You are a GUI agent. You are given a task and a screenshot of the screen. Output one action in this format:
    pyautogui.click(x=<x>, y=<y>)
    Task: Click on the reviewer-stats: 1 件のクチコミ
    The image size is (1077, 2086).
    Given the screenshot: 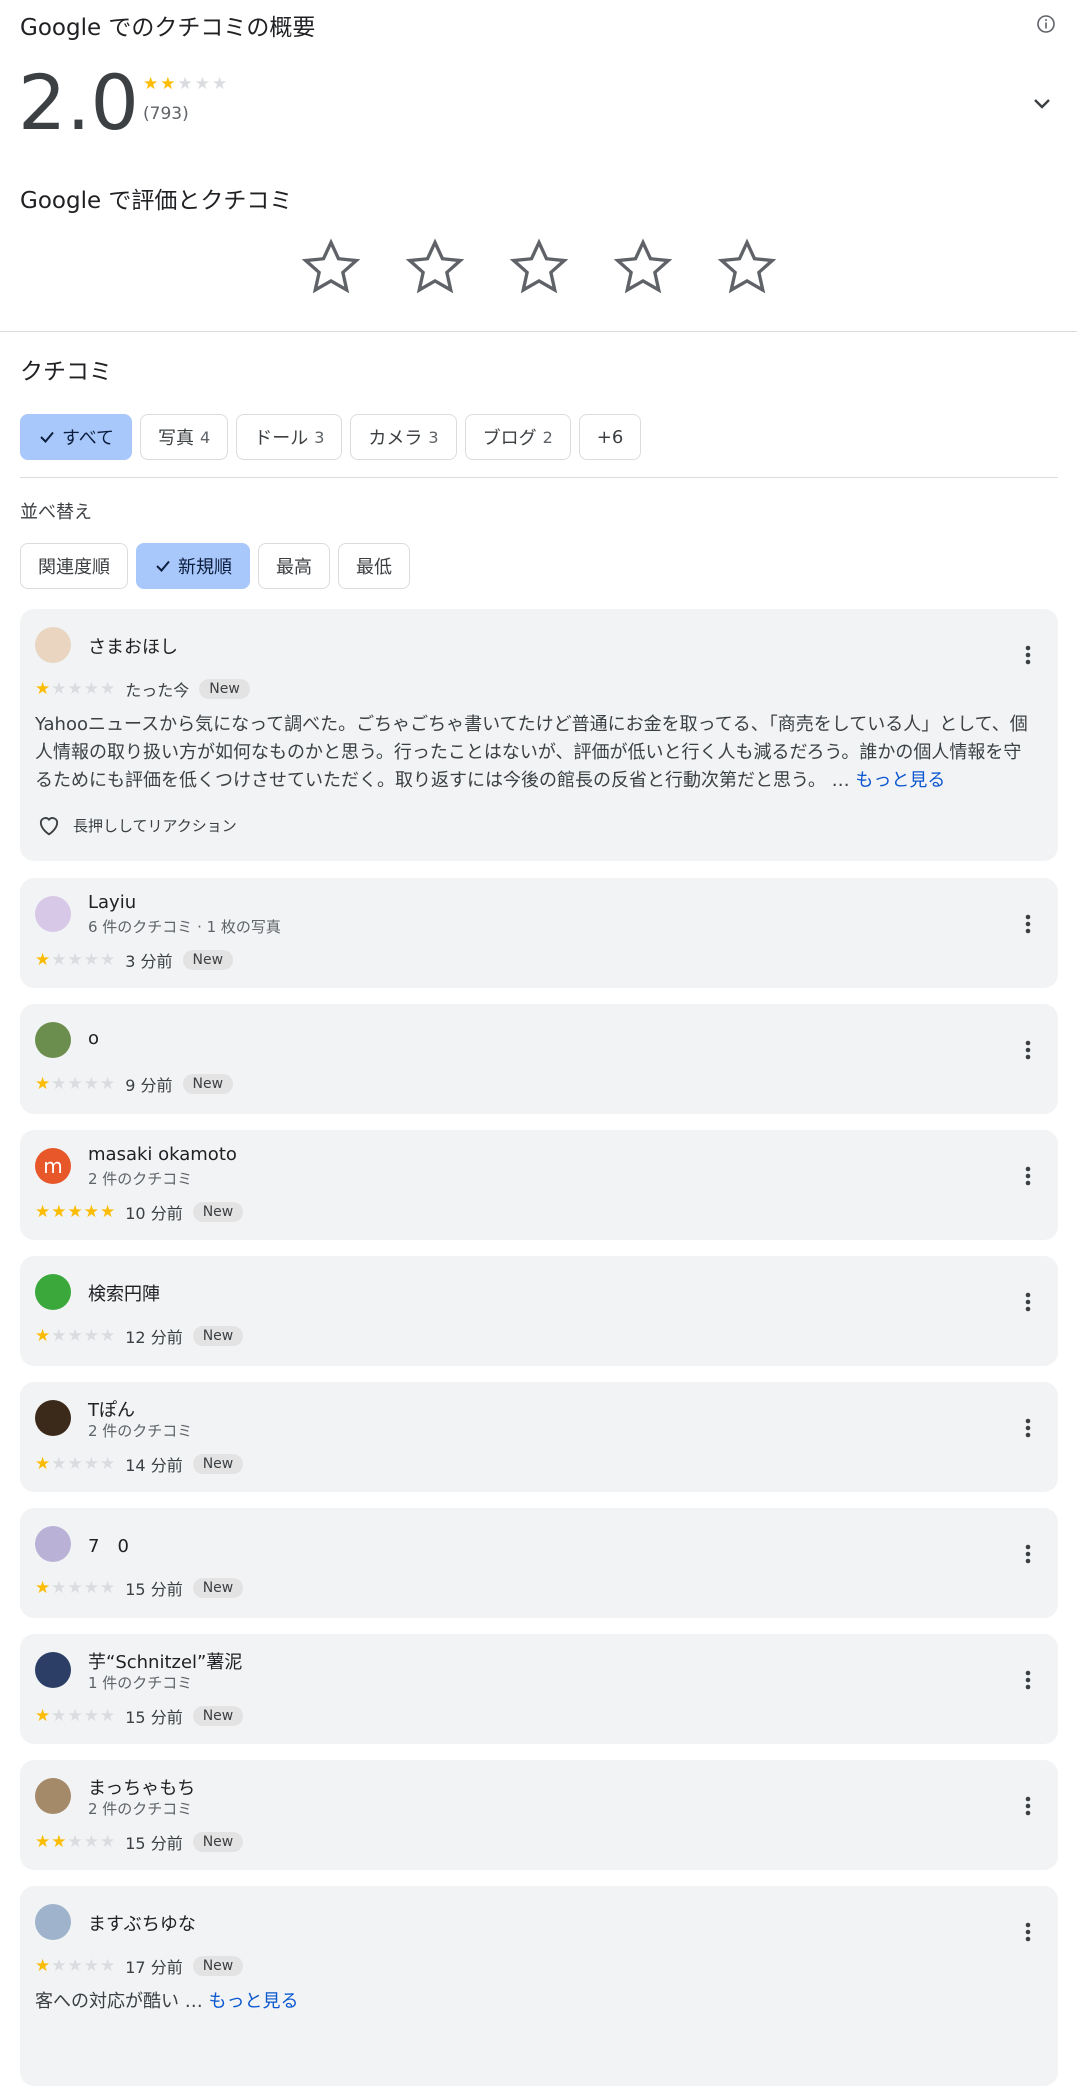 What is the action you would take?
    pyautogui.click(x=140, y=1683)
    